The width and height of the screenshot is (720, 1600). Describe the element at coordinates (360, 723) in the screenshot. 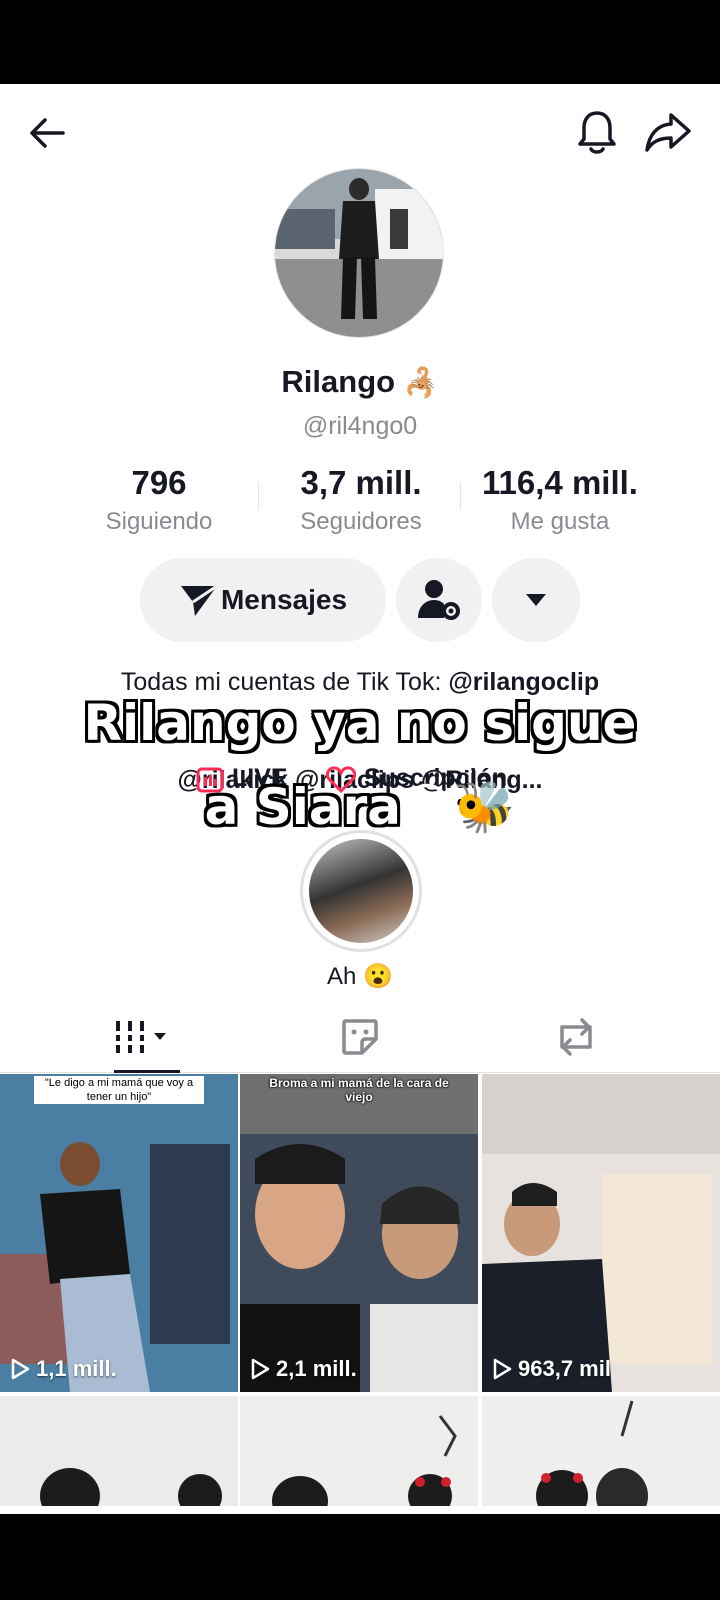

I see `overlay-caption-line-1: Rilango ya no sigue` at that location.